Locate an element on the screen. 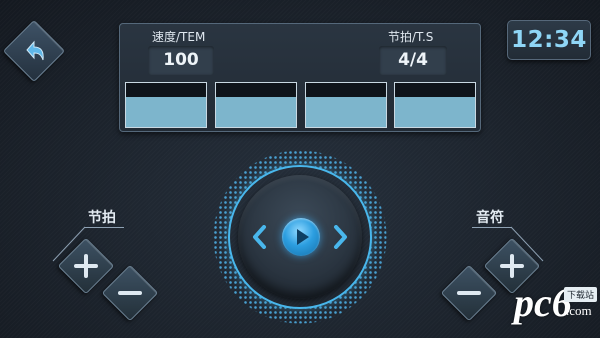 This screenshot has height=338, width=600. play-icon is located at coordinates (301, 237).